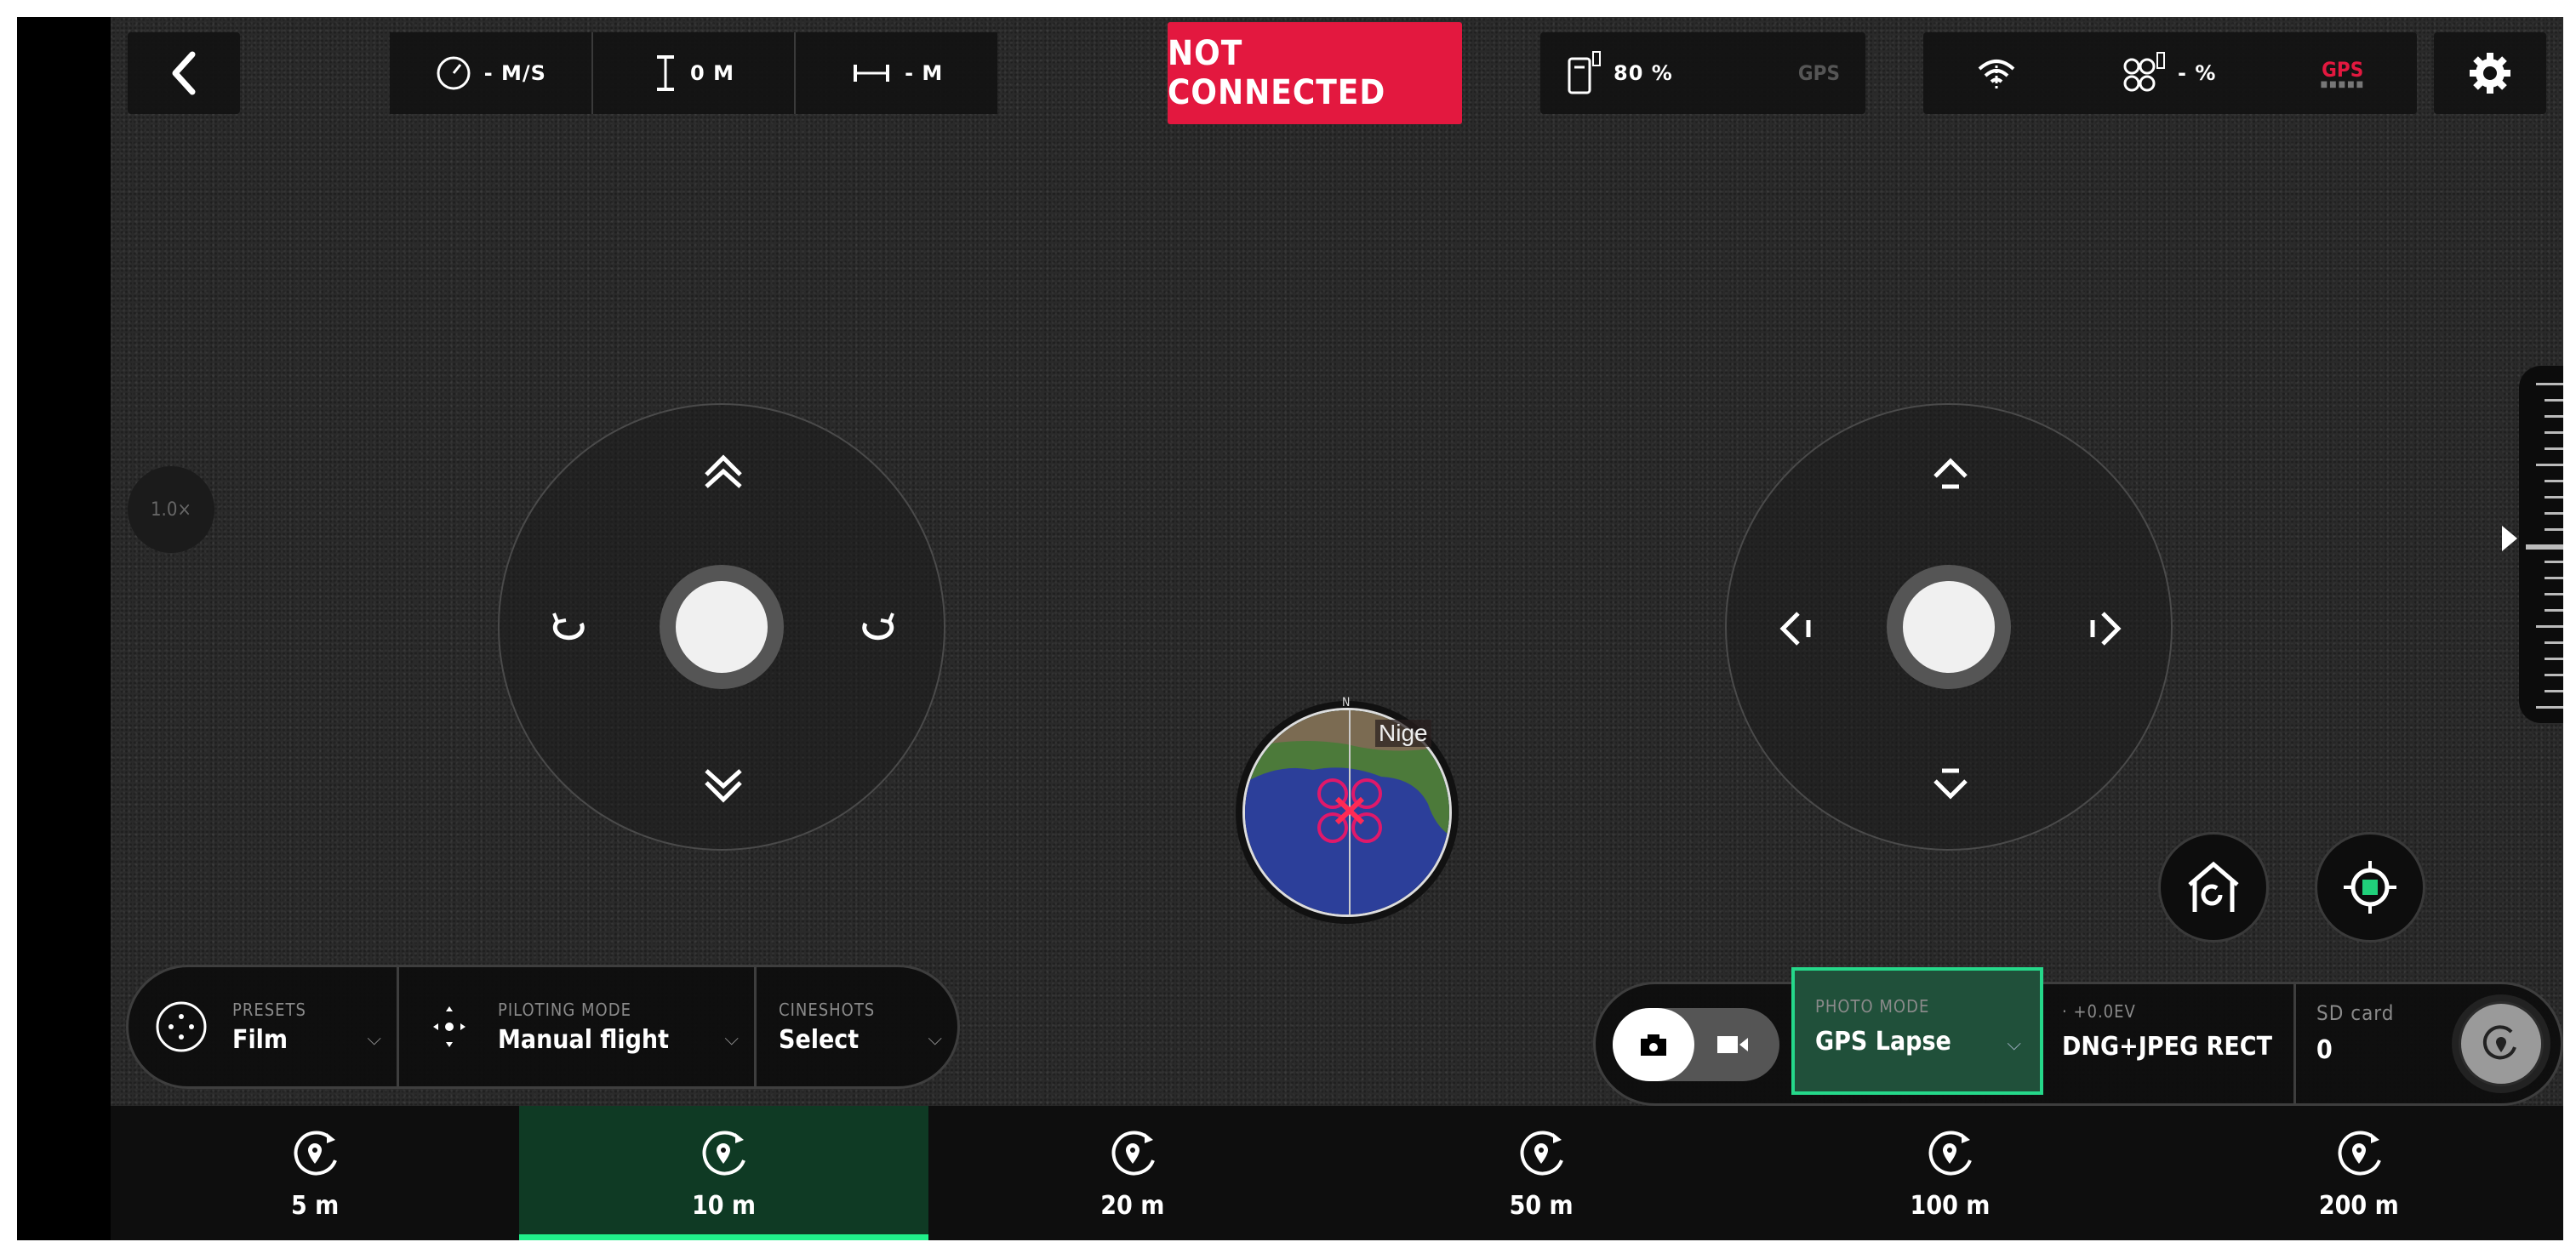 Image resolution: width=2576 pixels, height=1259 pixels. I want to click on distance-readout: - M, so click(897, 73).